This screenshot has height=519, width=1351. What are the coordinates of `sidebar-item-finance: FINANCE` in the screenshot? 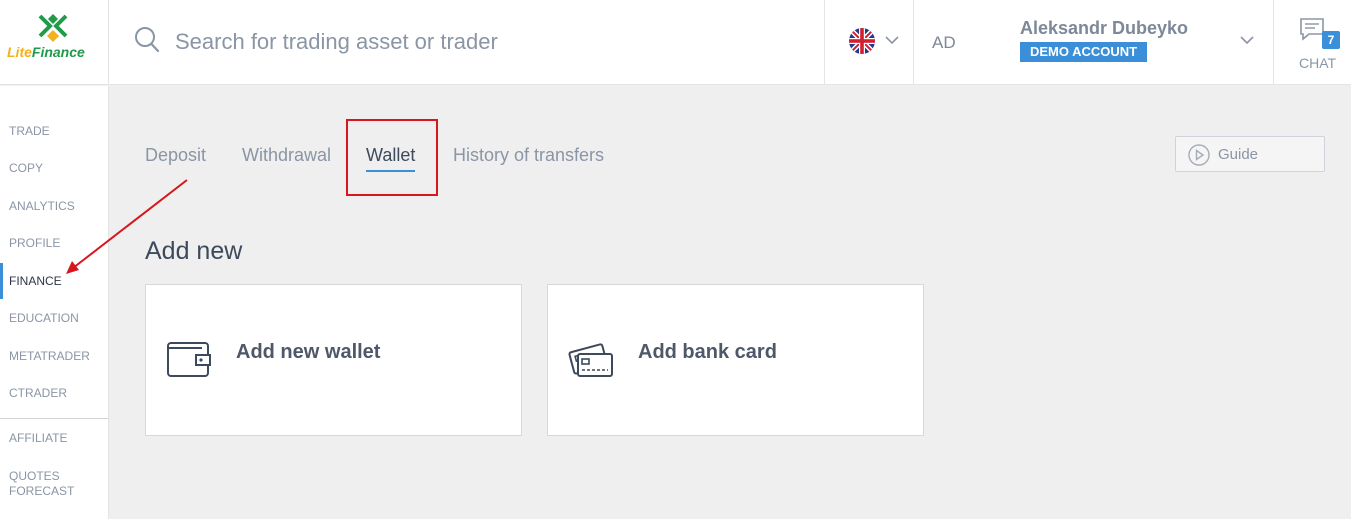 It's located at (56, 281).